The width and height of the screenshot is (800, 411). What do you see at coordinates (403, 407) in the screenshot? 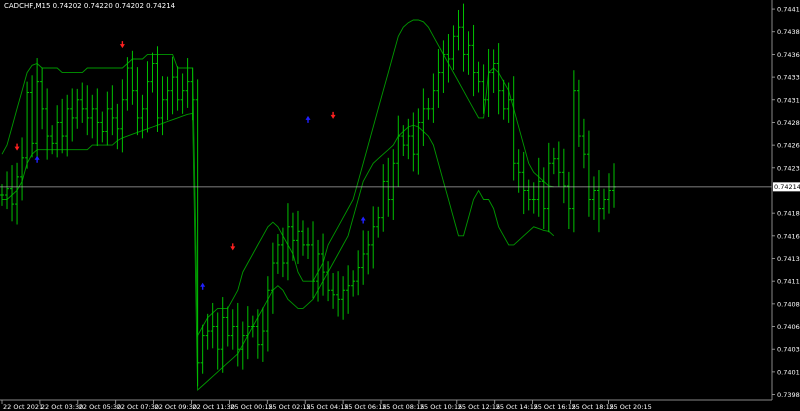
I see `time-tick-label: 25 Oct 08:15` at bounding box center [403, 407].